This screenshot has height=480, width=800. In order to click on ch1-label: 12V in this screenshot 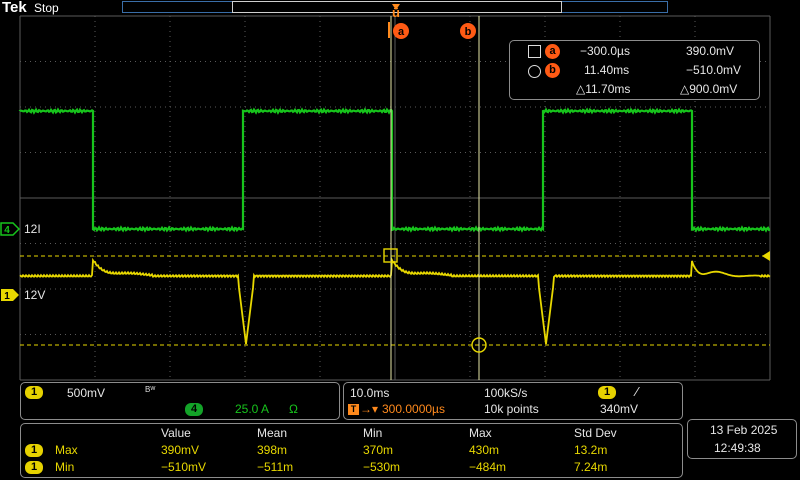, I will do `click(35, 295)`.